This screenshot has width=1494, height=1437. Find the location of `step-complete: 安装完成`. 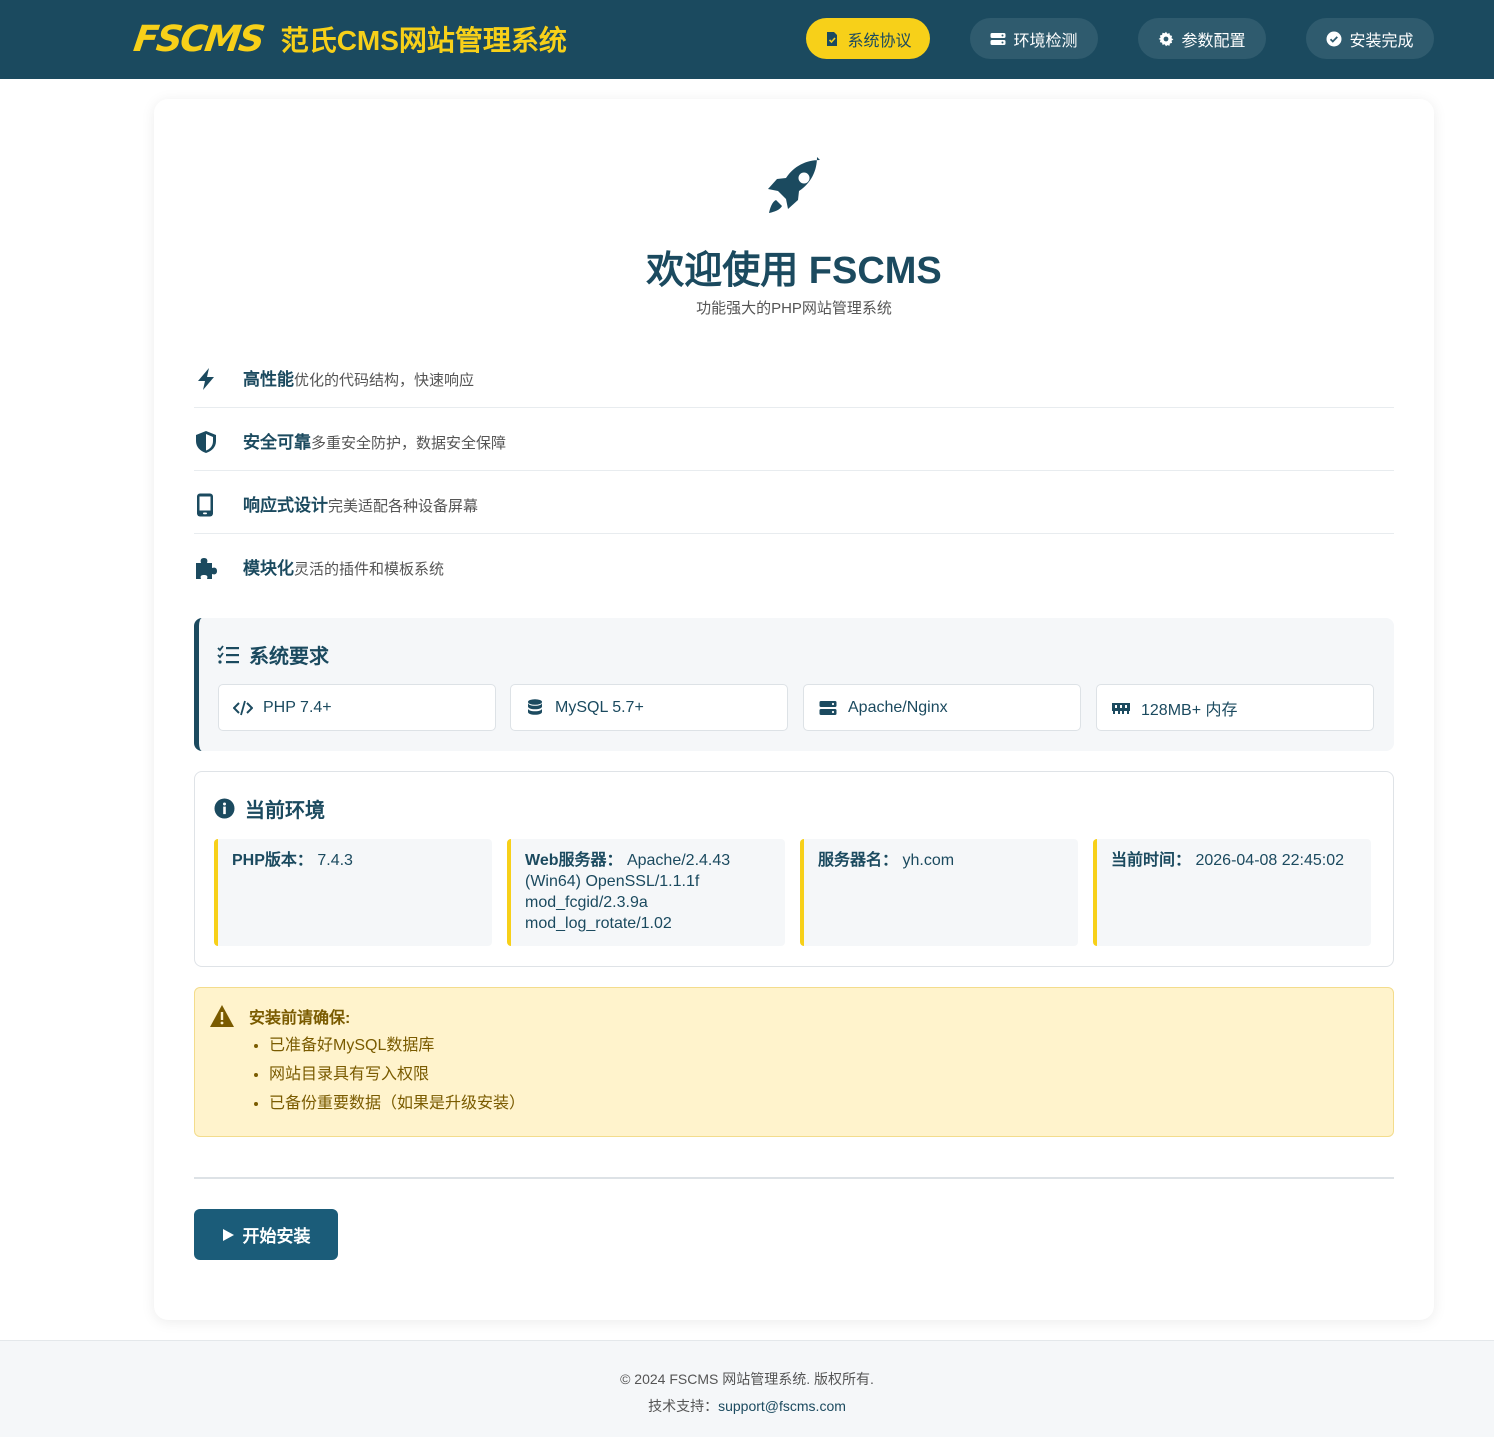

step-complete: 安装完成 is located at coordinates (1370, 38).